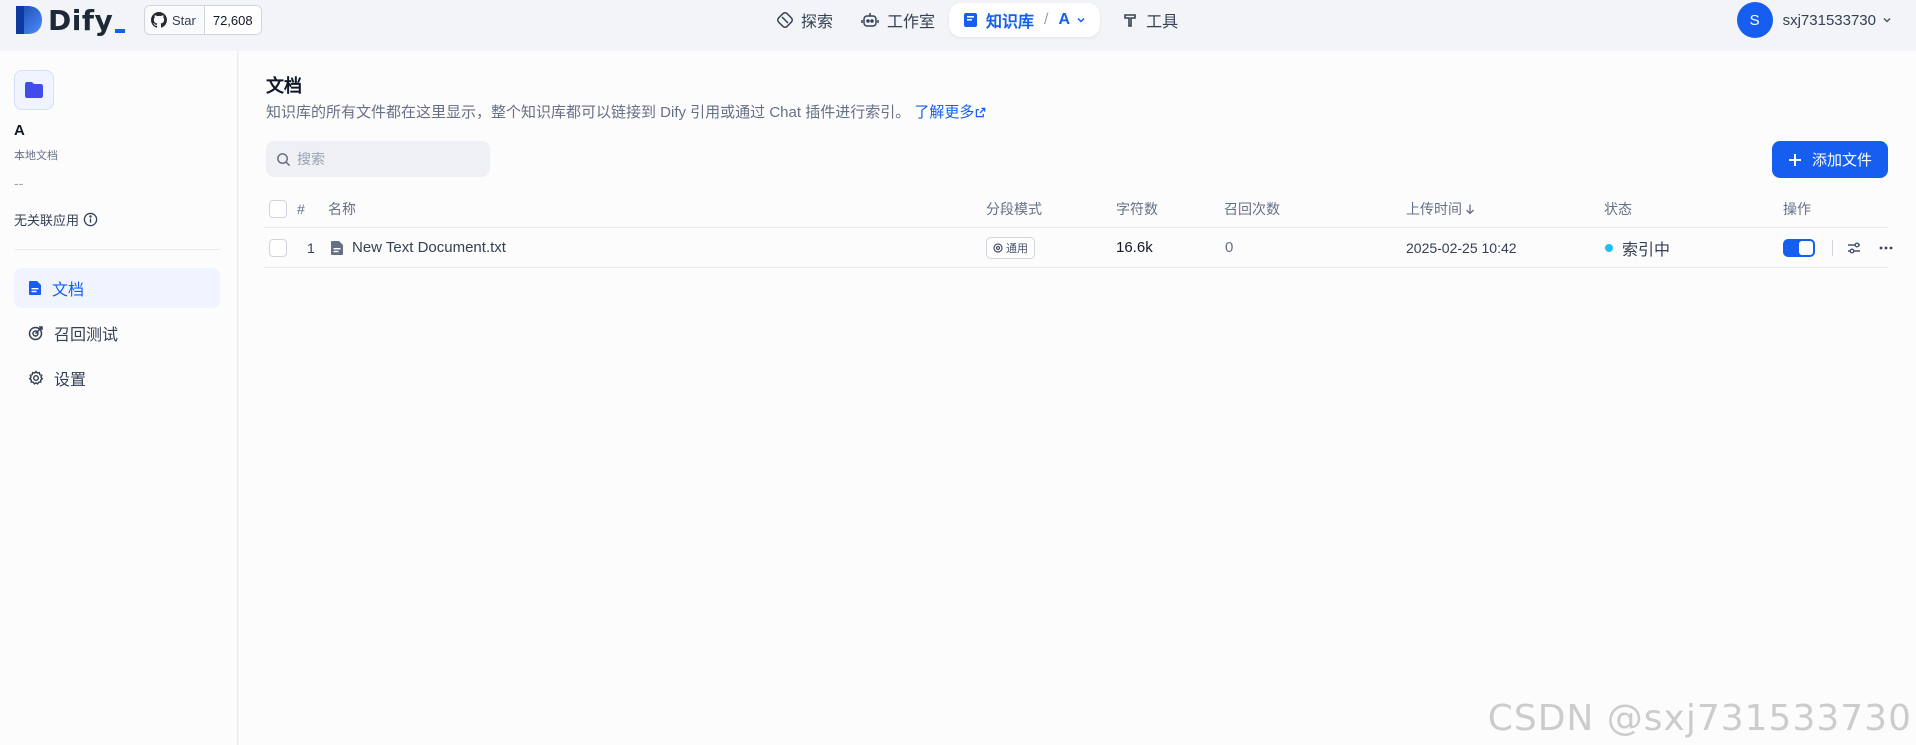 This screenshot has height=745, width=1916. What do you see at coordinates (81, 20) in the screenshot?
I see `logo-text: Dify` at bounding box center [81, 20].